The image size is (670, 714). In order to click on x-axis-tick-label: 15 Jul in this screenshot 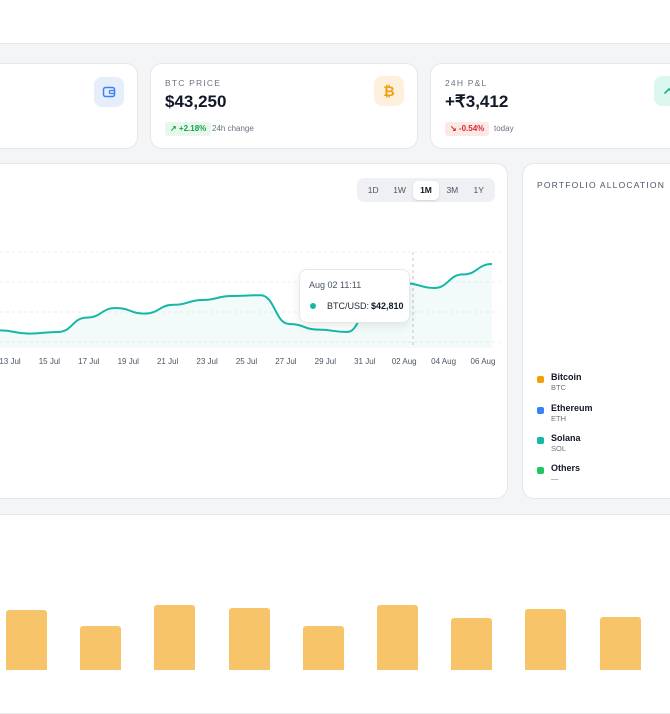, I will do `click(49, 361)`.